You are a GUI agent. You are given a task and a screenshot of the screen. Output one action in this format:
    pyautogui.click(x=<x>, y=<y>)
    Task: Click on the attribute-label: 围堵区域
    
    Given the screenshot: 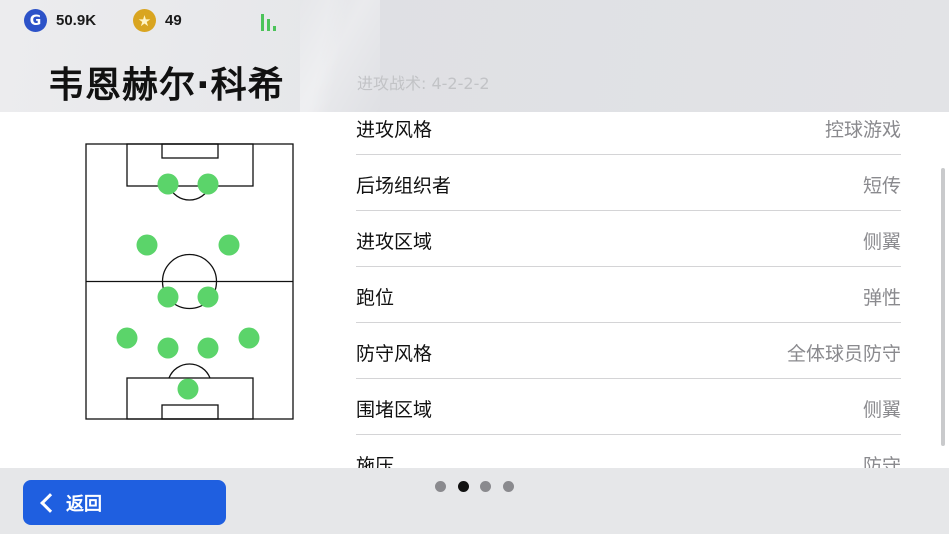 What is the action you would take?
    pyautogui.click(x=394, y=410)
    